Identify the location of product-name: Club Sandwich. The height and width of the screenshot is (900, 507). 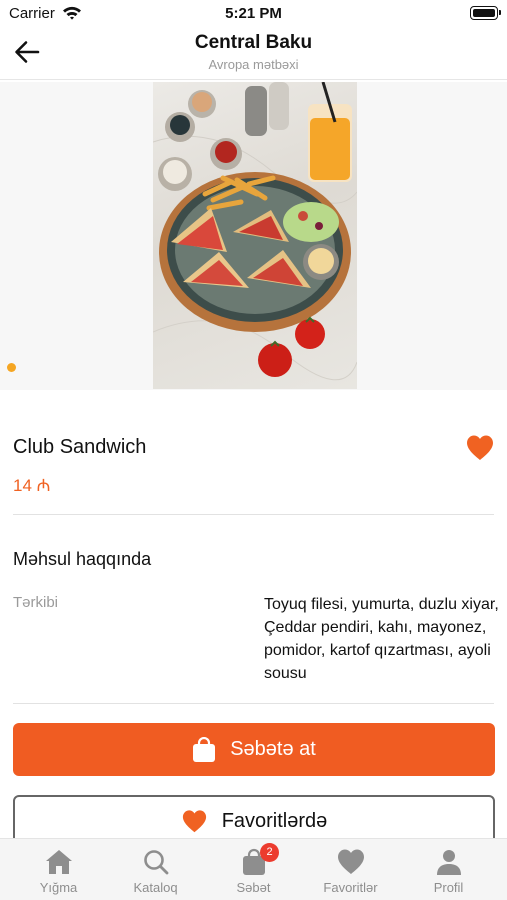
(80, 447).